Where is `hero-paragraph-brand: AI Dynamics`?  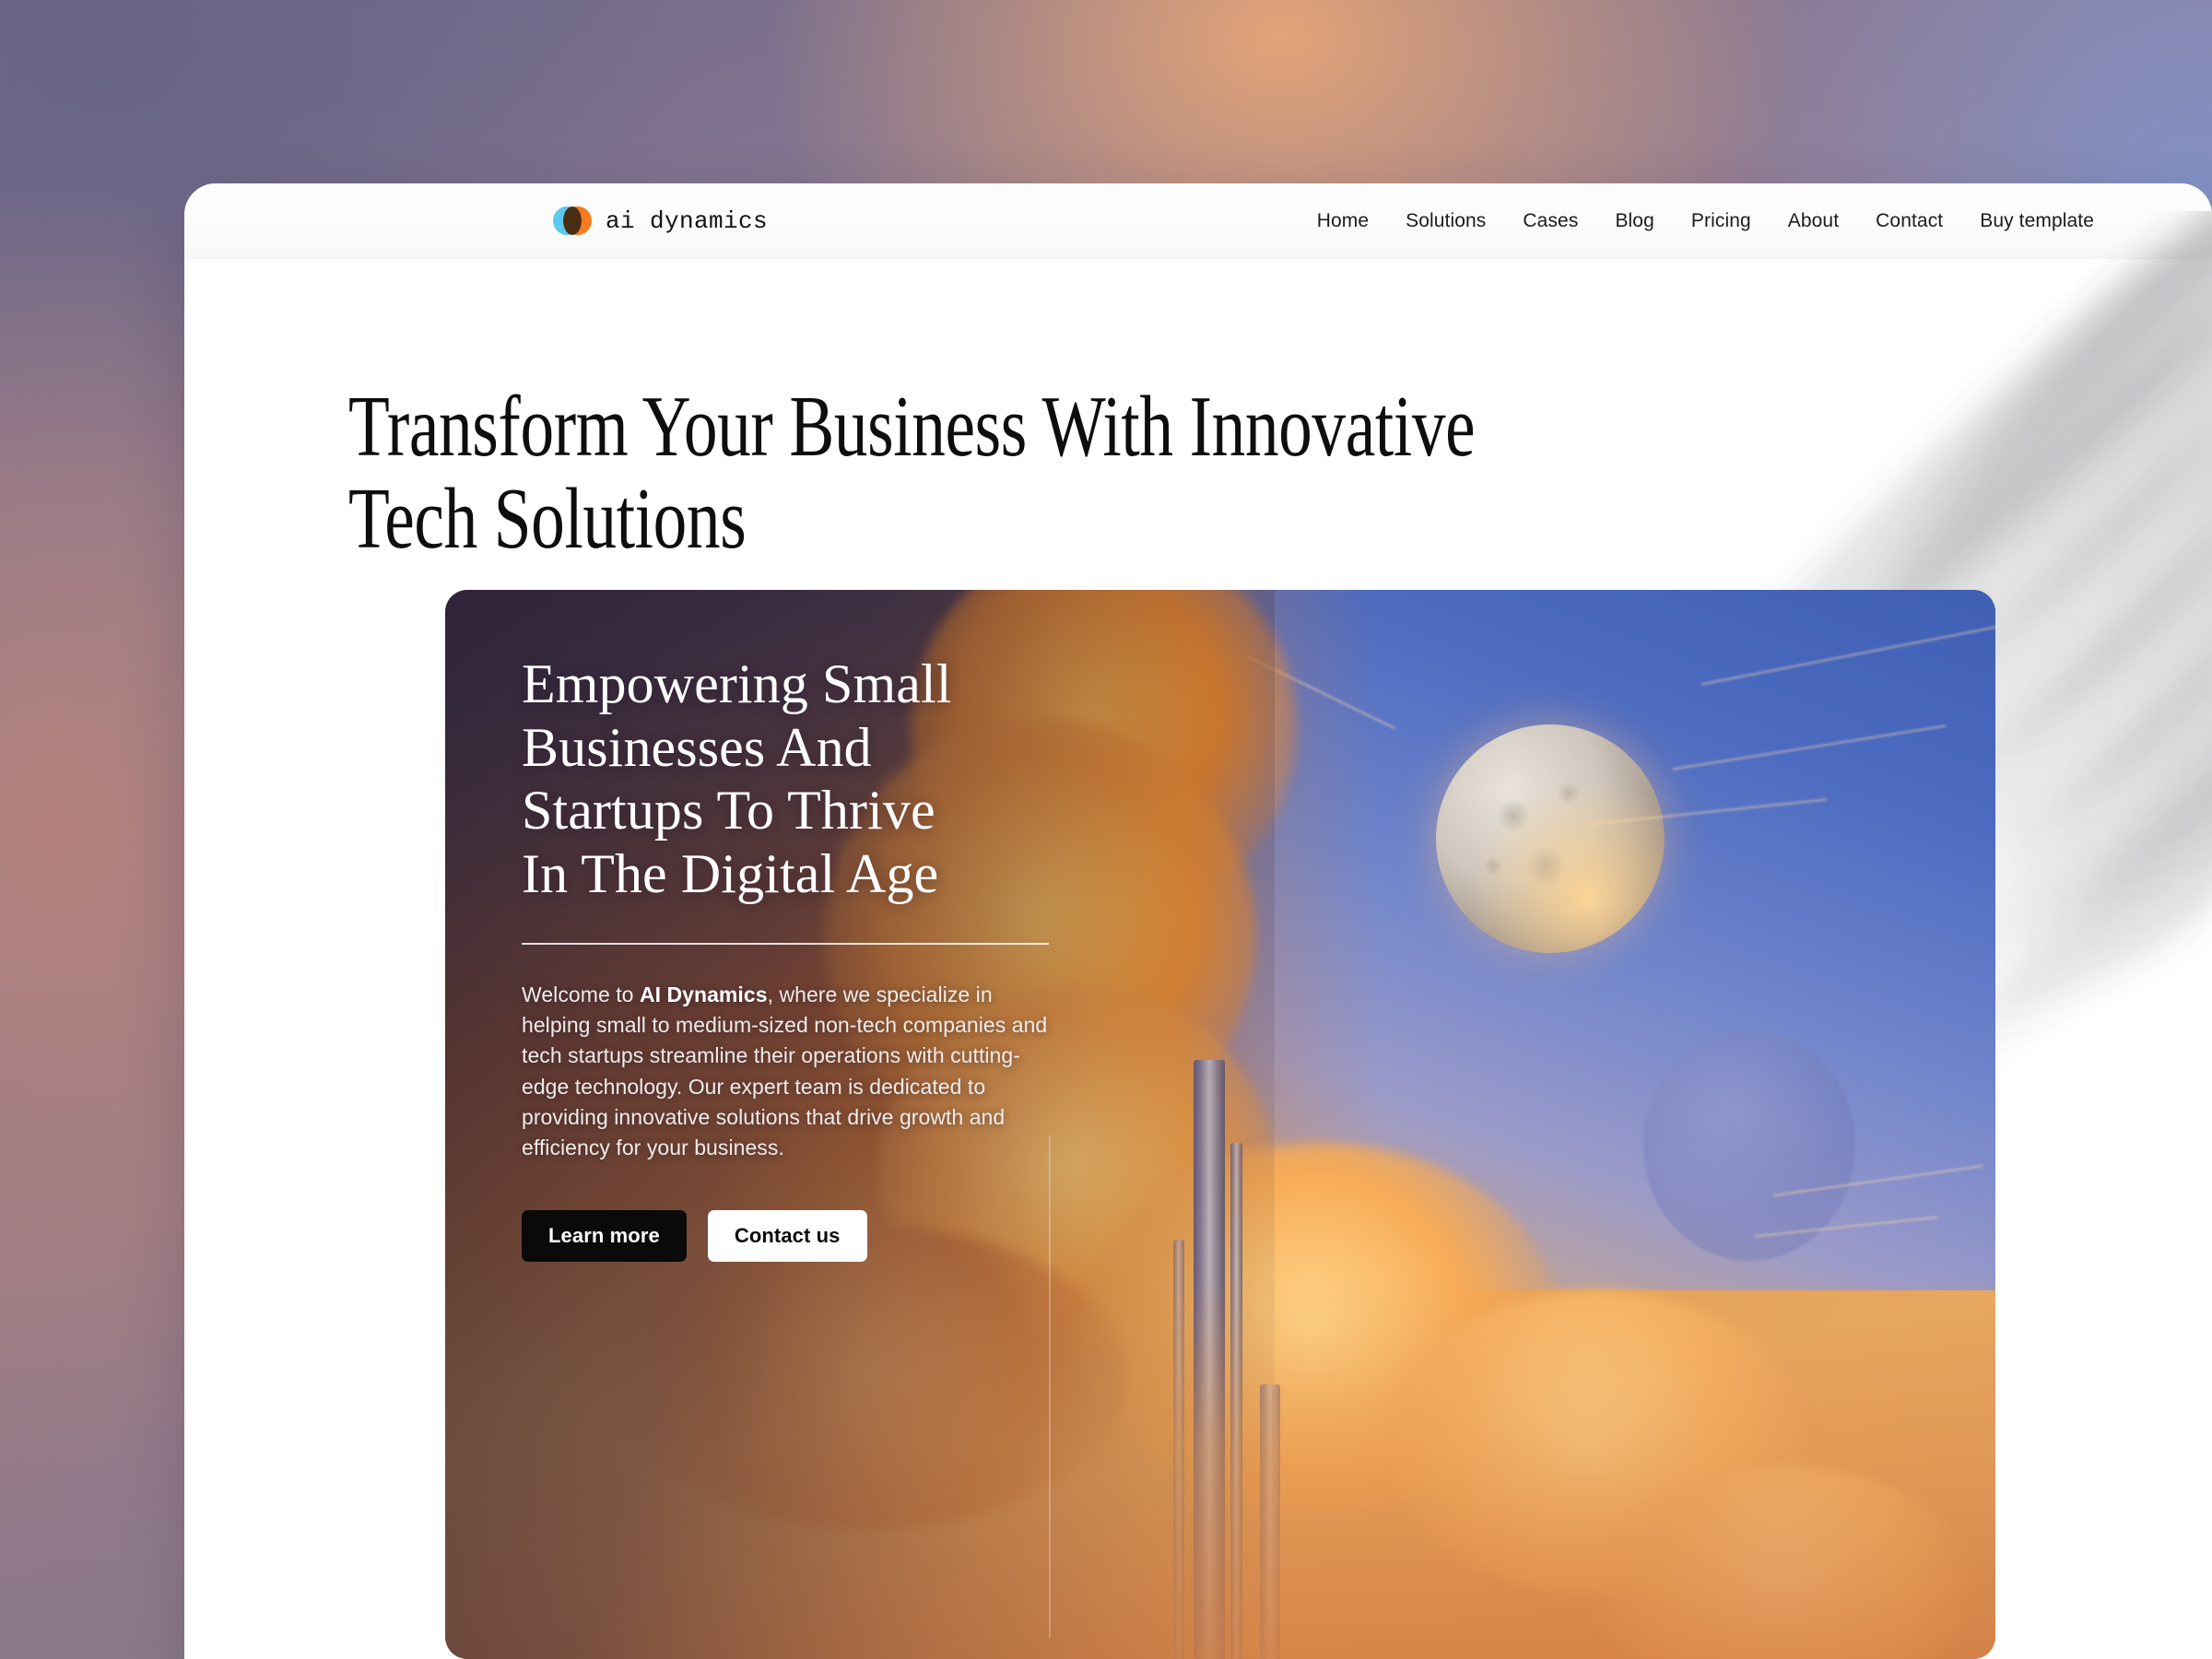
hero-paragraph-brand: AI Dynamics is located at coordinates (703, 994).